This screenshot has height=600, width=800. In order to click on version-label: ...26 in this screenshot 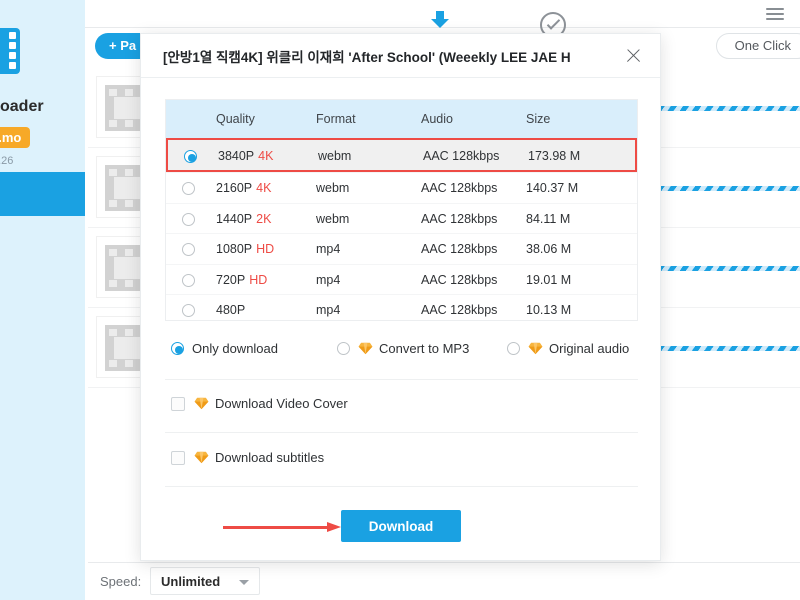, I will do `click(7, 161)`.